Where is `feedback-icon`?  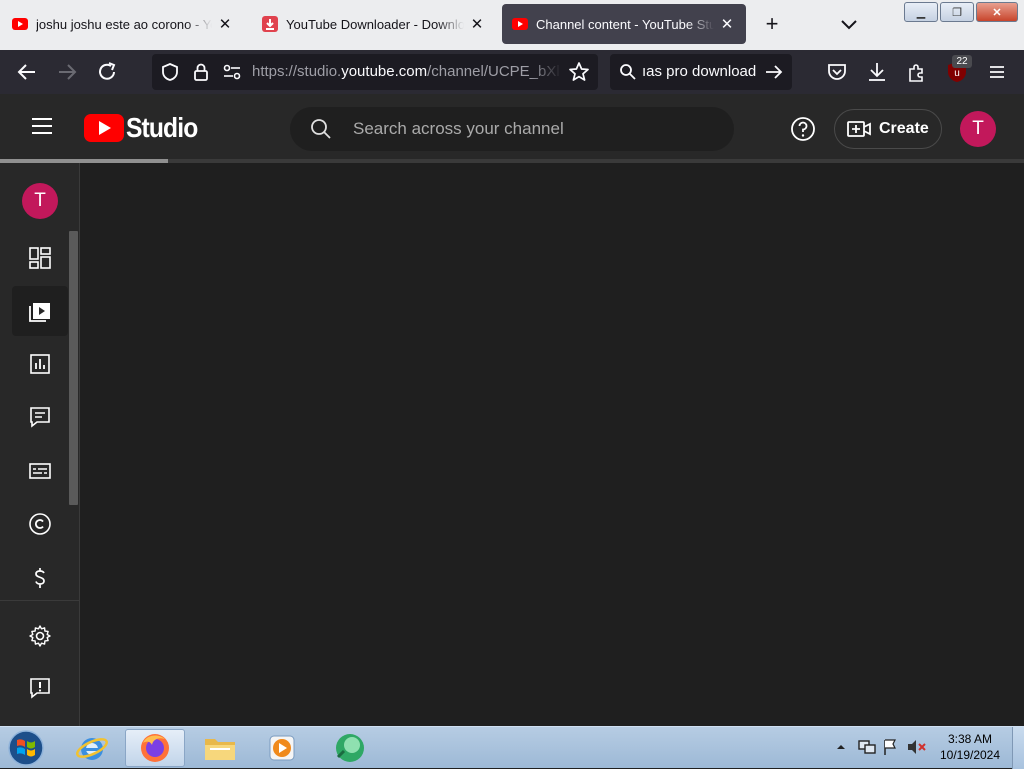
feedback-icon is located at coordinates (40, 688).